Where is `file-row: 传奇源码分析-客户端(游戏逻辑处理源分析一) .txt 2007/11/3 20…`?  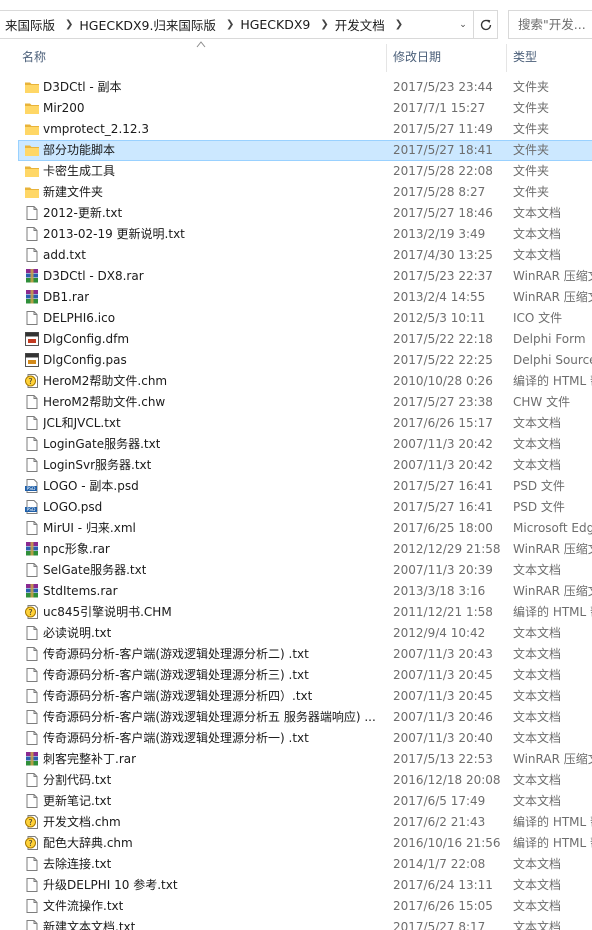 file-row: 传奇源码分析-客户端(游戏逻辑处理源分析一) .txt 2007/11/3 20… is located at coordinates (296, 738).